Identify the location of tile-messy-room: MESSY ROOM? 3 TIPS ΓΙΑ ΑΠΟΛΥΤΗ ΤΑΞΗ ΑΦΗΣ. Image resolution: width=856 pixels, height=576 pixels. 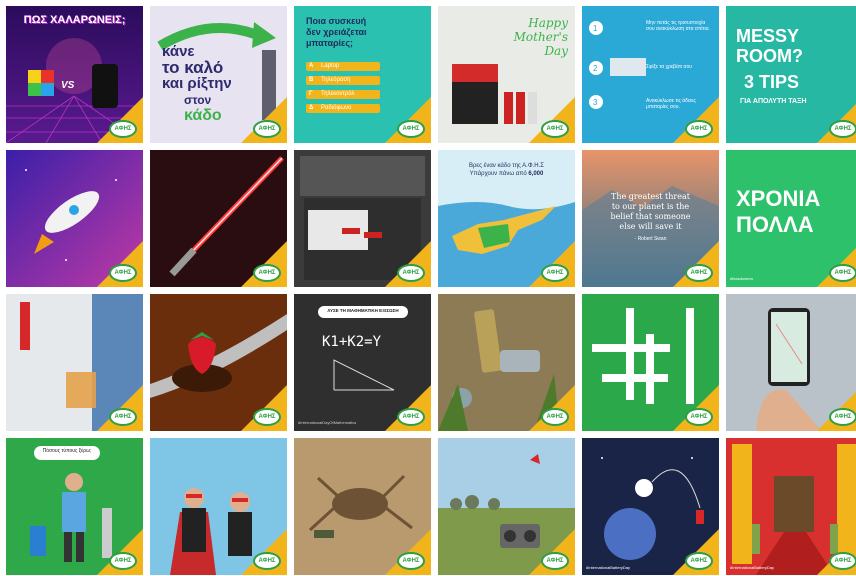
(791, 74).